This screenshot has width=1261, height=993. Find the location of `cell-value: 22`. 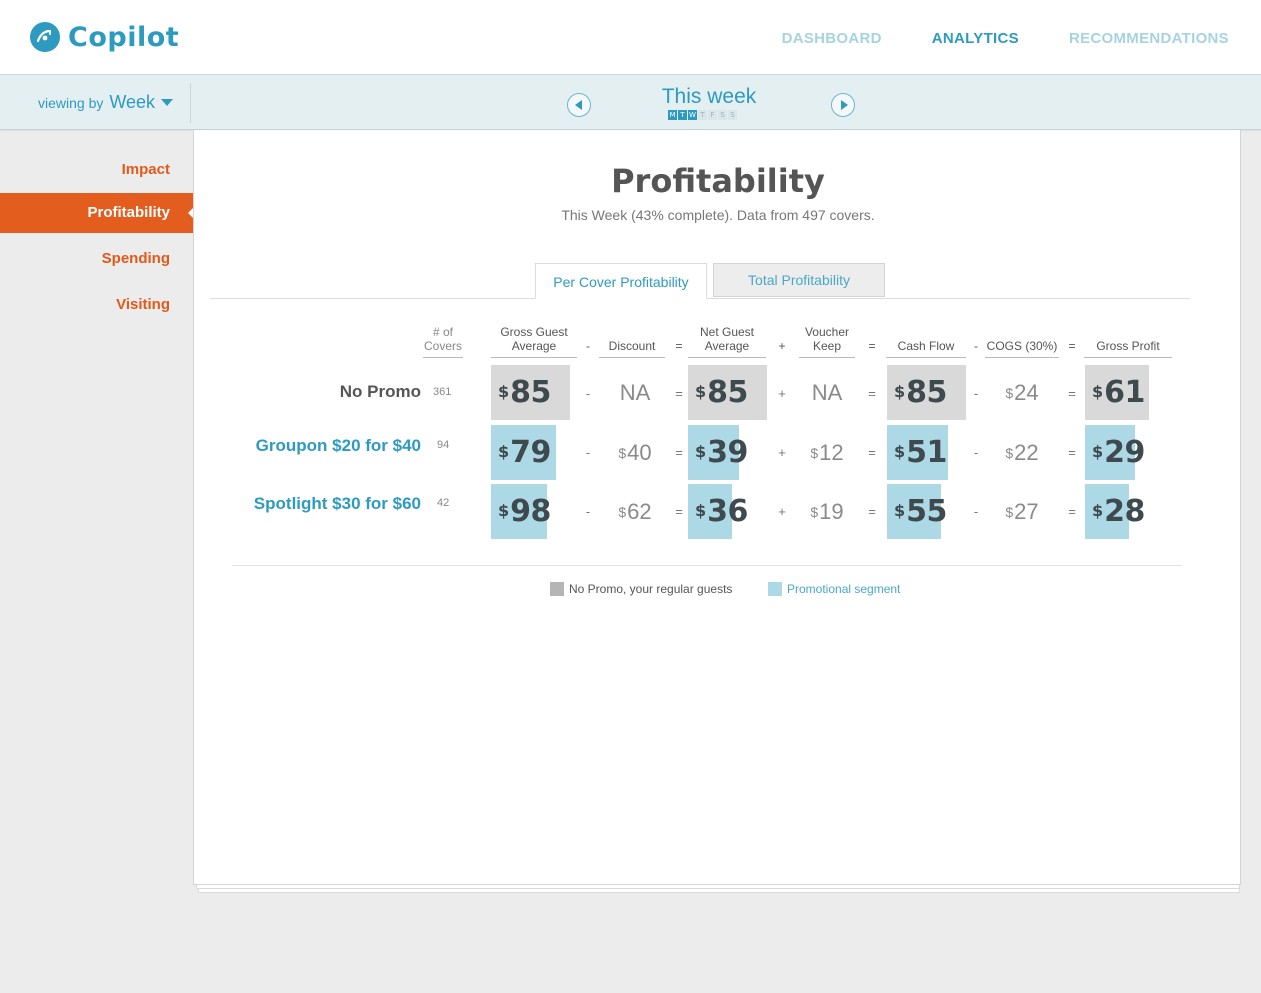

cell-value: 22 is located at coordinates (1026, 452).